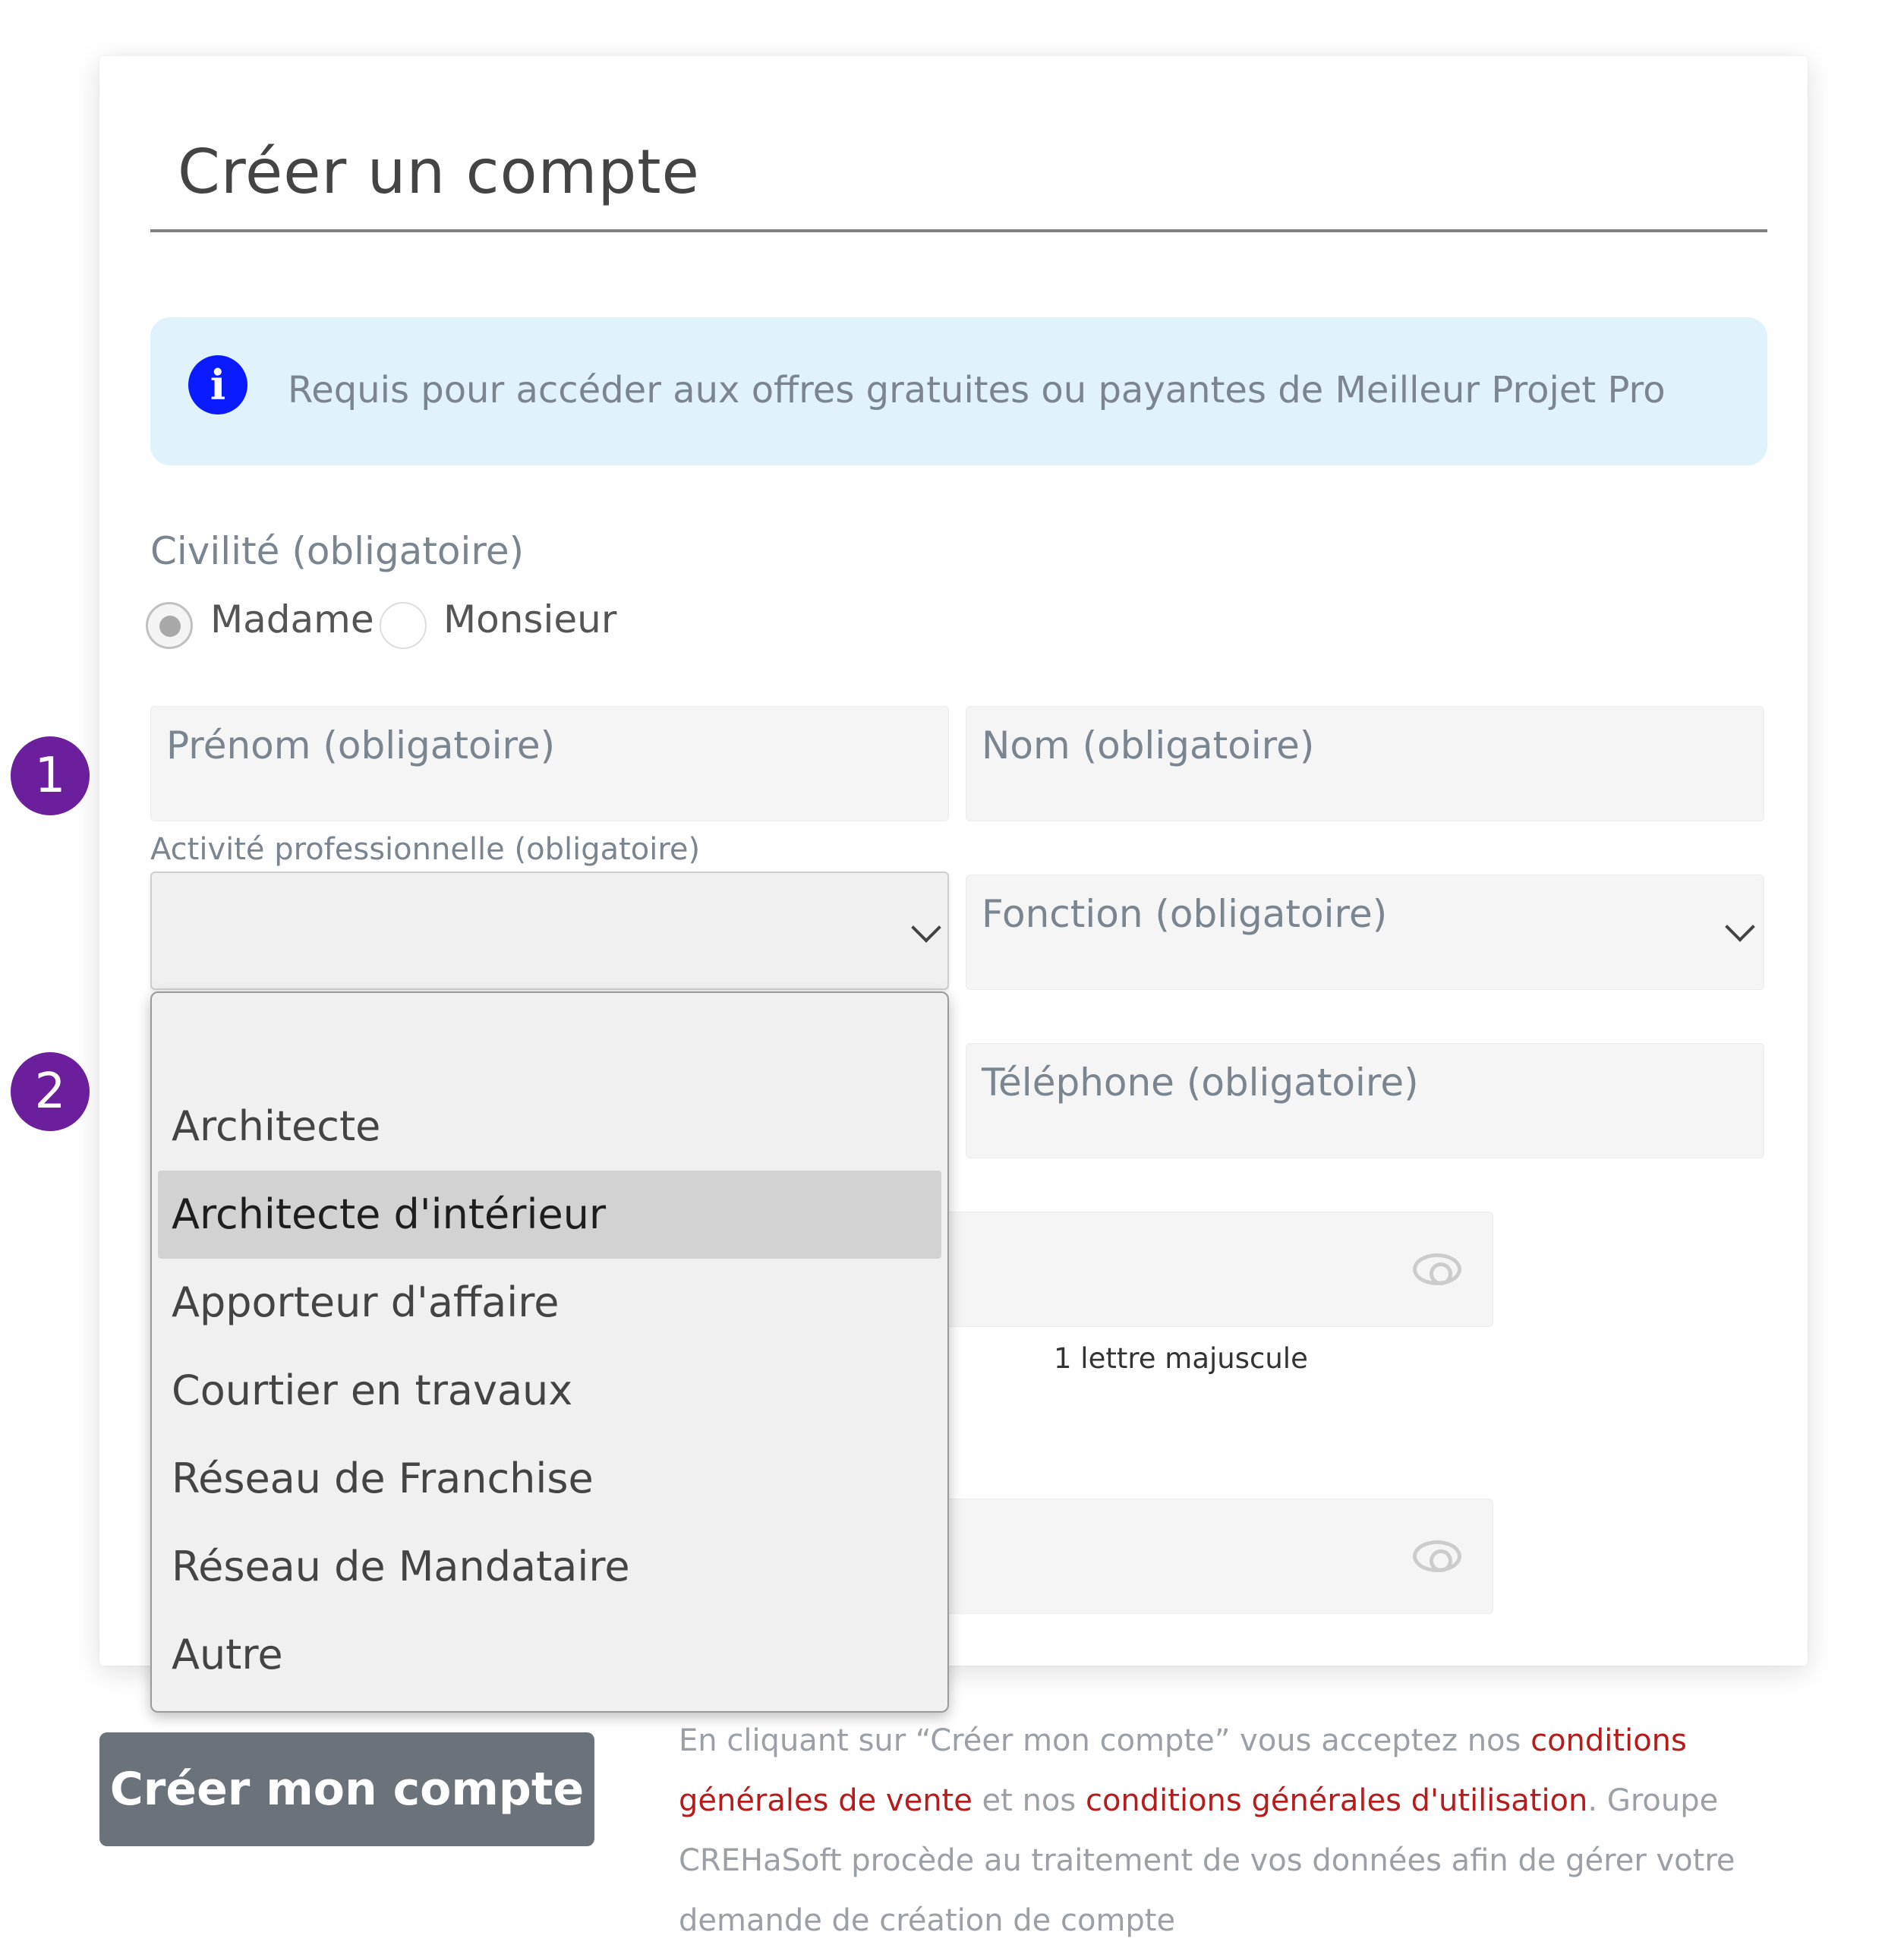  I want to click on dropdown-option-courtier-travaux: Courtier en travaux, so click(549, 1391).